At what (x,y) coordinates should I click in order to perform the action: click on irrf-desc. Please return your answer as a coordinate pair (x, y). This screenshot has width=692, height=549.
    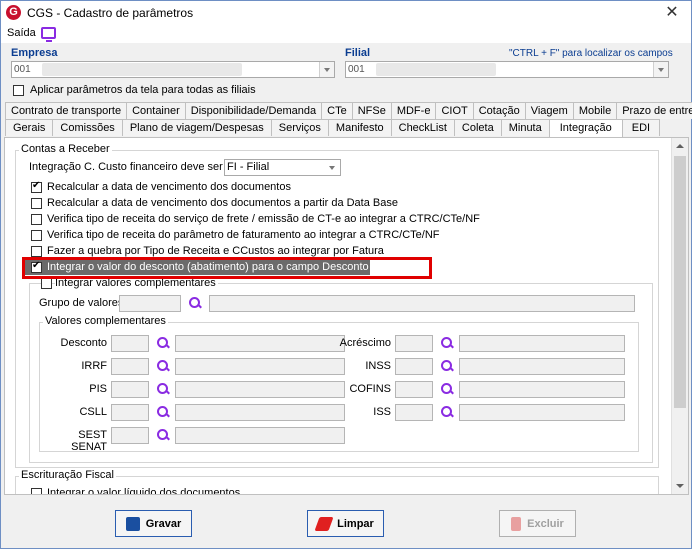
    Looking at the image, I should click on (260, 366).